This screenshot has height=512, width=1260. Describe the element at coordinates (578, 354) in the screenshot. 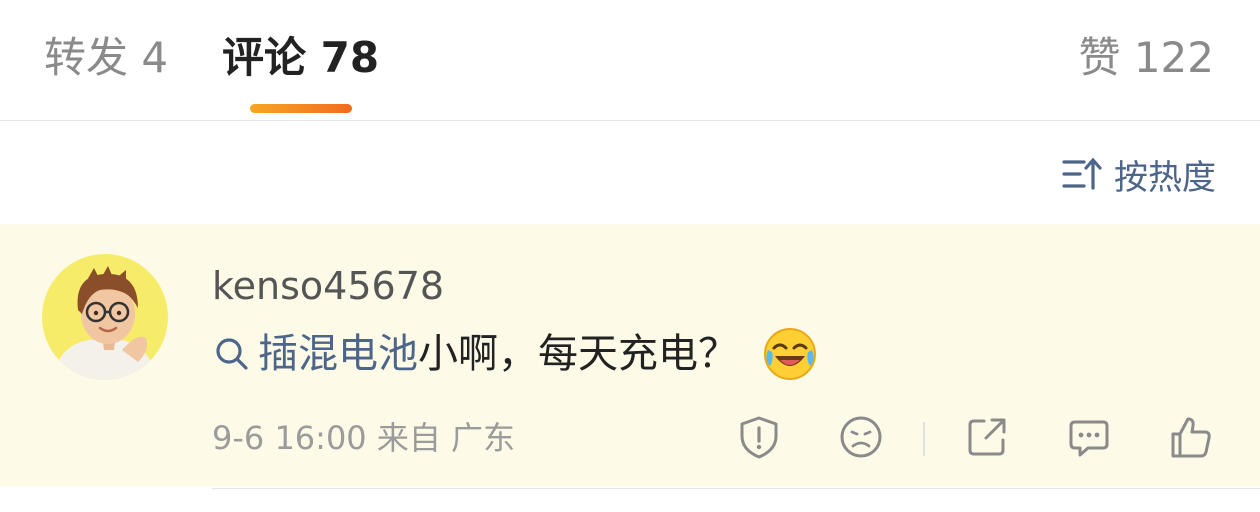

I see `comment-body: 小啊，每天充电？` at that location.